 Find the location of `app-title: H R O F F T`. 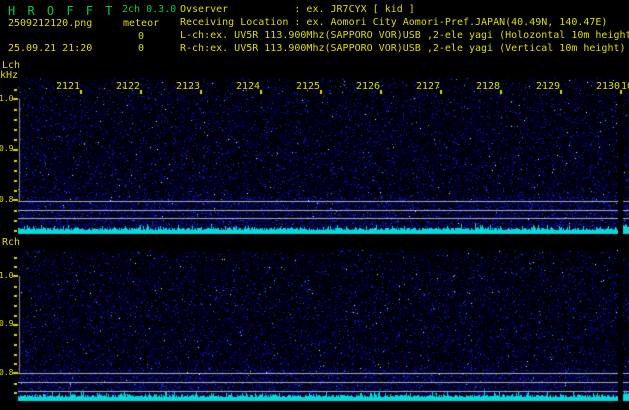

app-title: H R O F F T is located at coordinates (61, 11).